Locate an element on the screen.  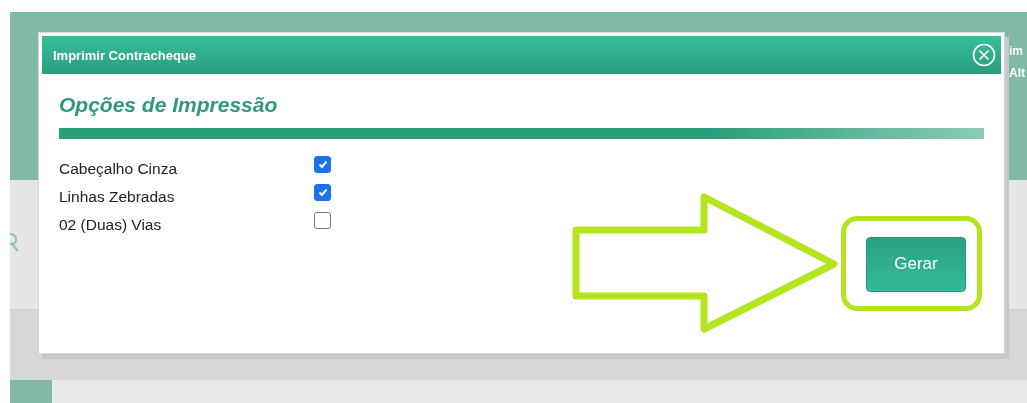
generate-button: Gerar is located at coordinates (916, 264).